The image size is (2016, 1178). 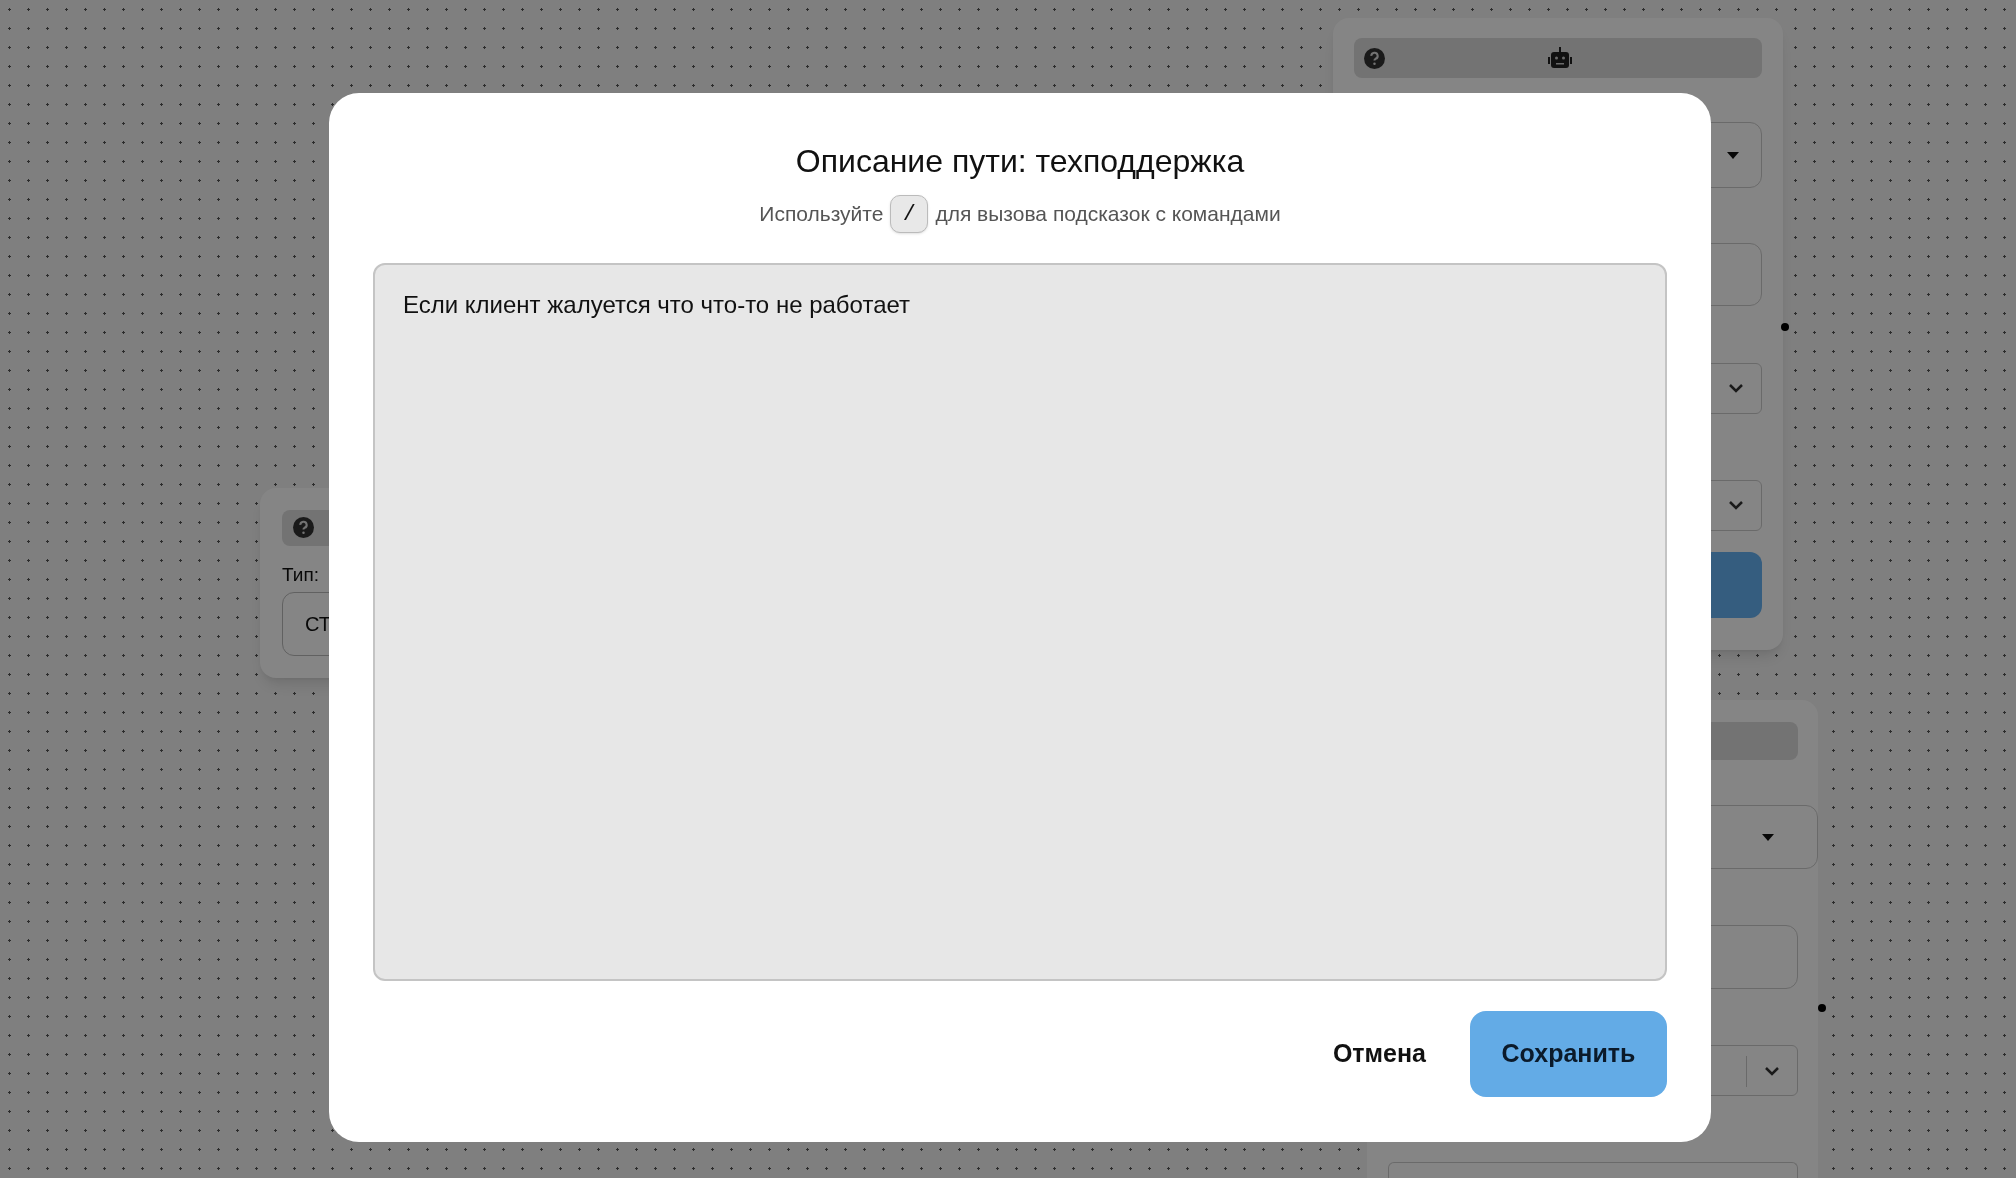 I want to click on dialog-title: Описание пути: техподдержка, so click(x=1020, y=161).